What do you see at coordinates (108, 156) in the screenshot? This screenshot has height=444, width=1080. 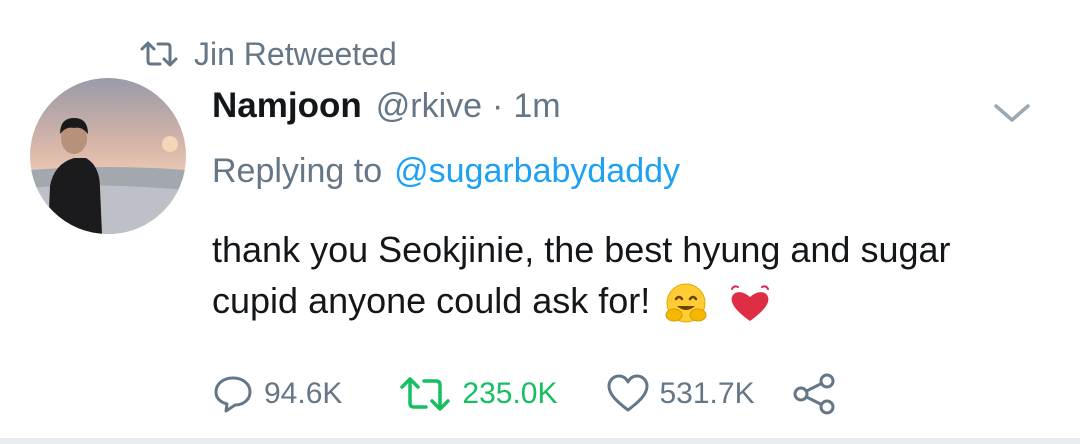 I see `avatar` at bounding box center [108, 156].